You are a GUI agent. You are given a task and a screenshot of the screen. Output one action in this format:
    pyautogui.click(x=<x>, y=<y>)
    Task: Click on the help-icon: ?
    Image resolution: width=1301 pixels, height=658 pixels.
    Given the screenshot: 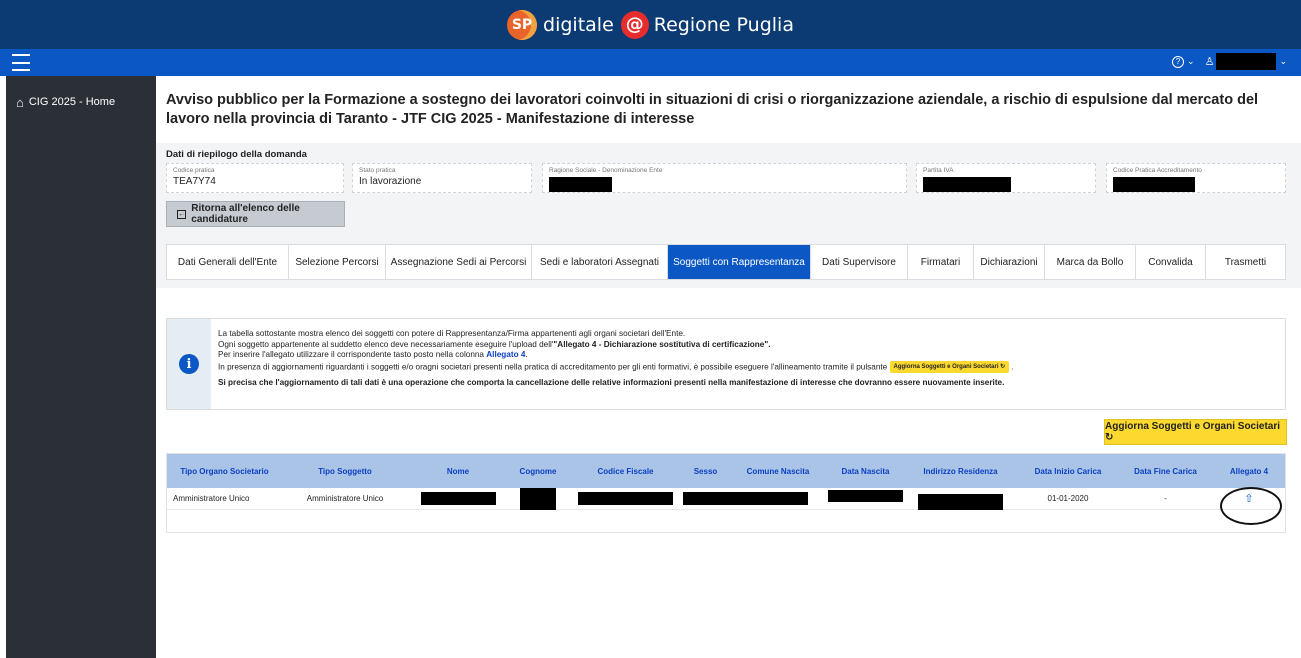 What is the action you would take?
    pyautogui.click(x=1178, y=61)
    